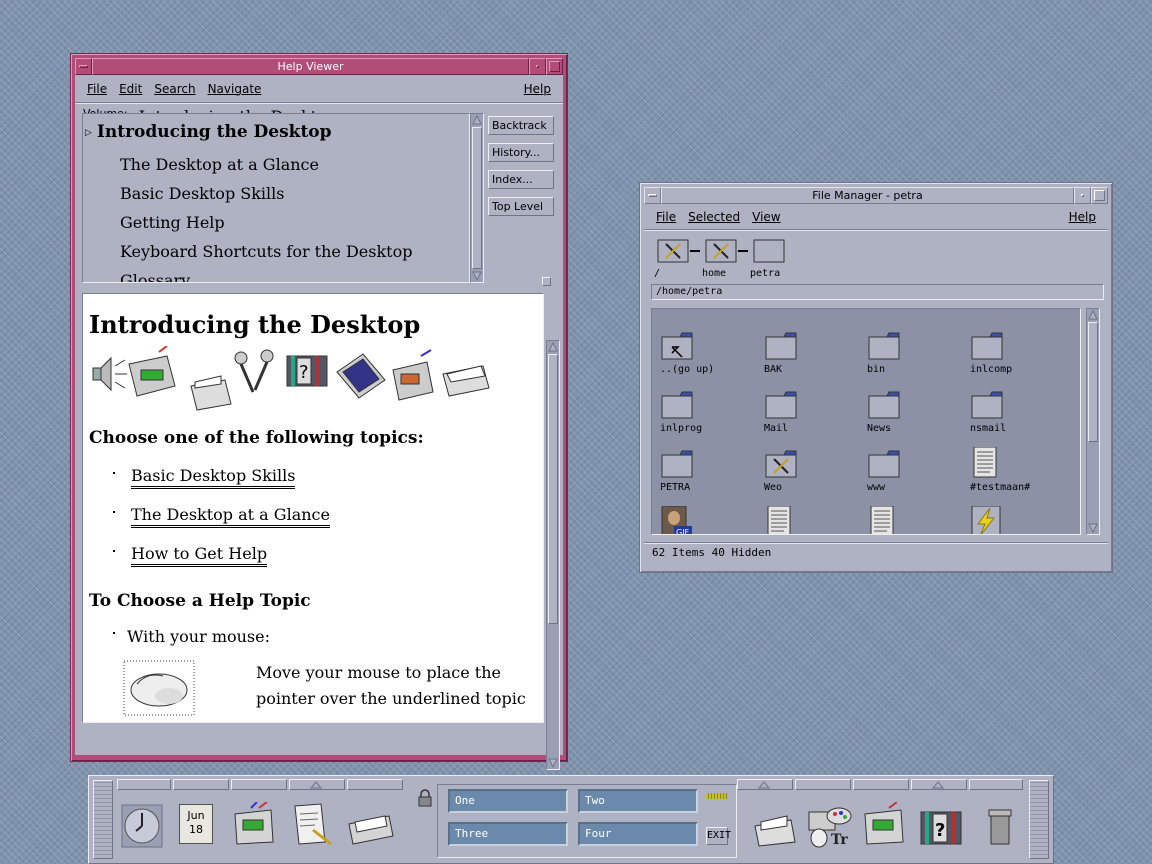 This screenshot has height=864, width=1152. Describe the element at coordinates (912, 411) in the screenshot. I see `file-item: News` at that location.